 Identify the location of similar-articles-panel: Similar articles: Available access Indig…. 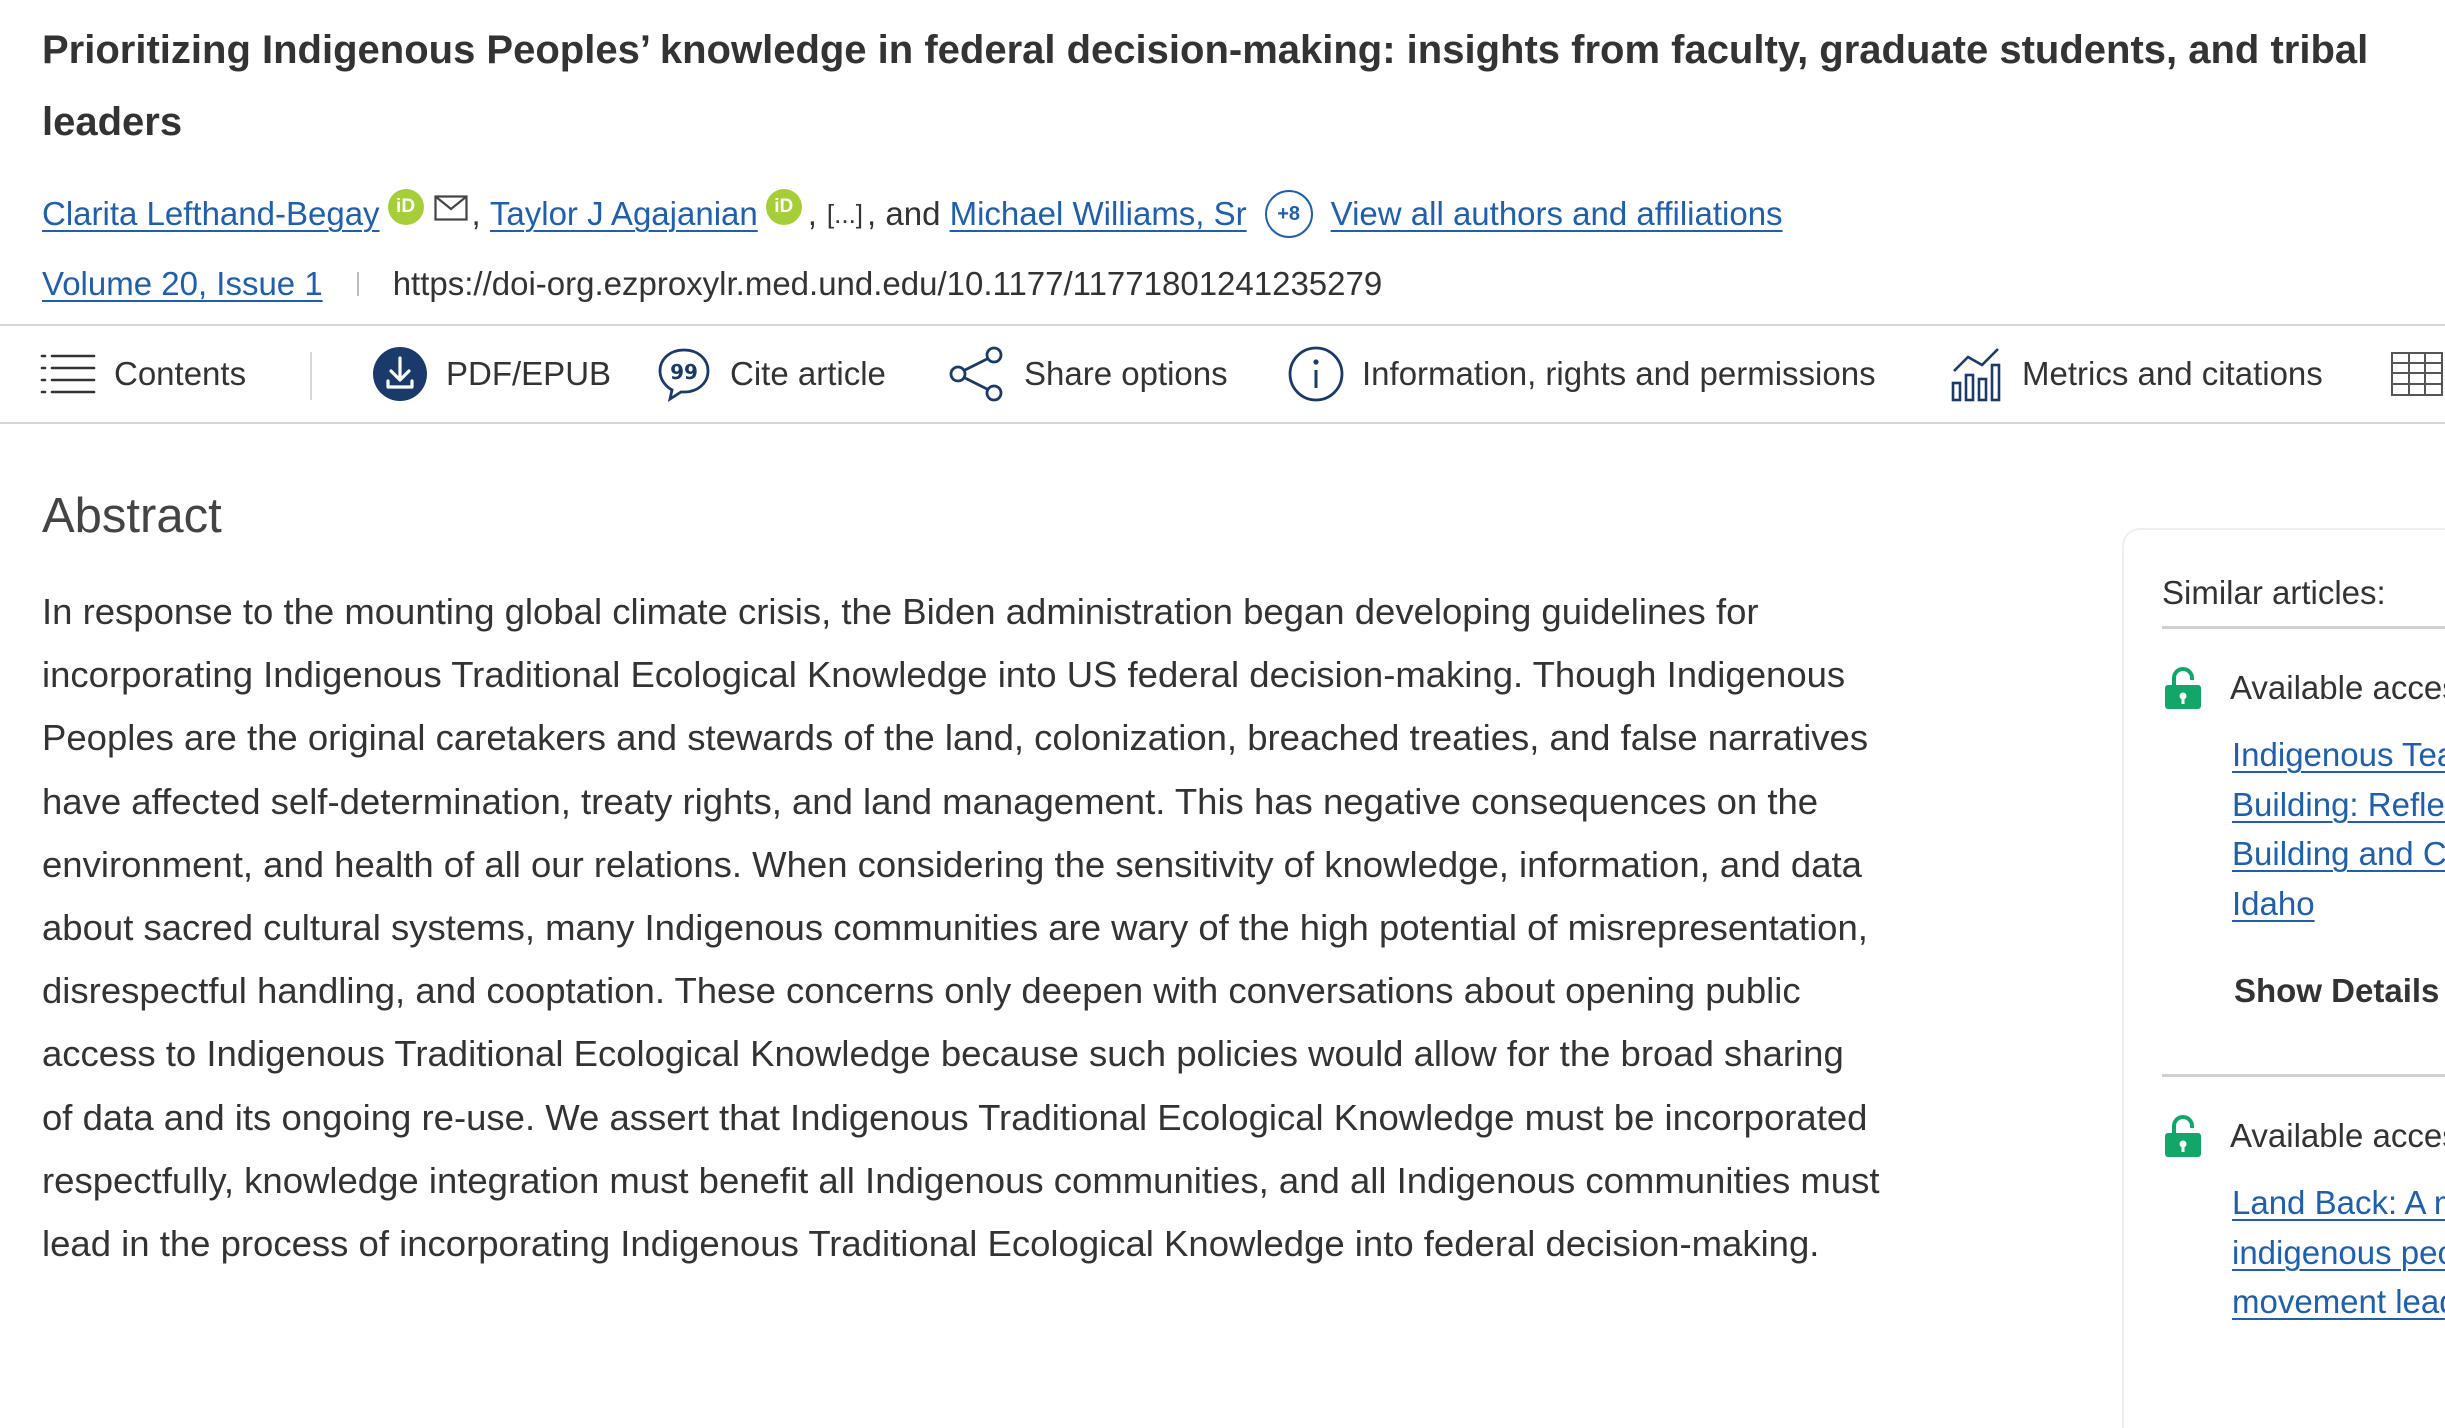
(2283, 978).